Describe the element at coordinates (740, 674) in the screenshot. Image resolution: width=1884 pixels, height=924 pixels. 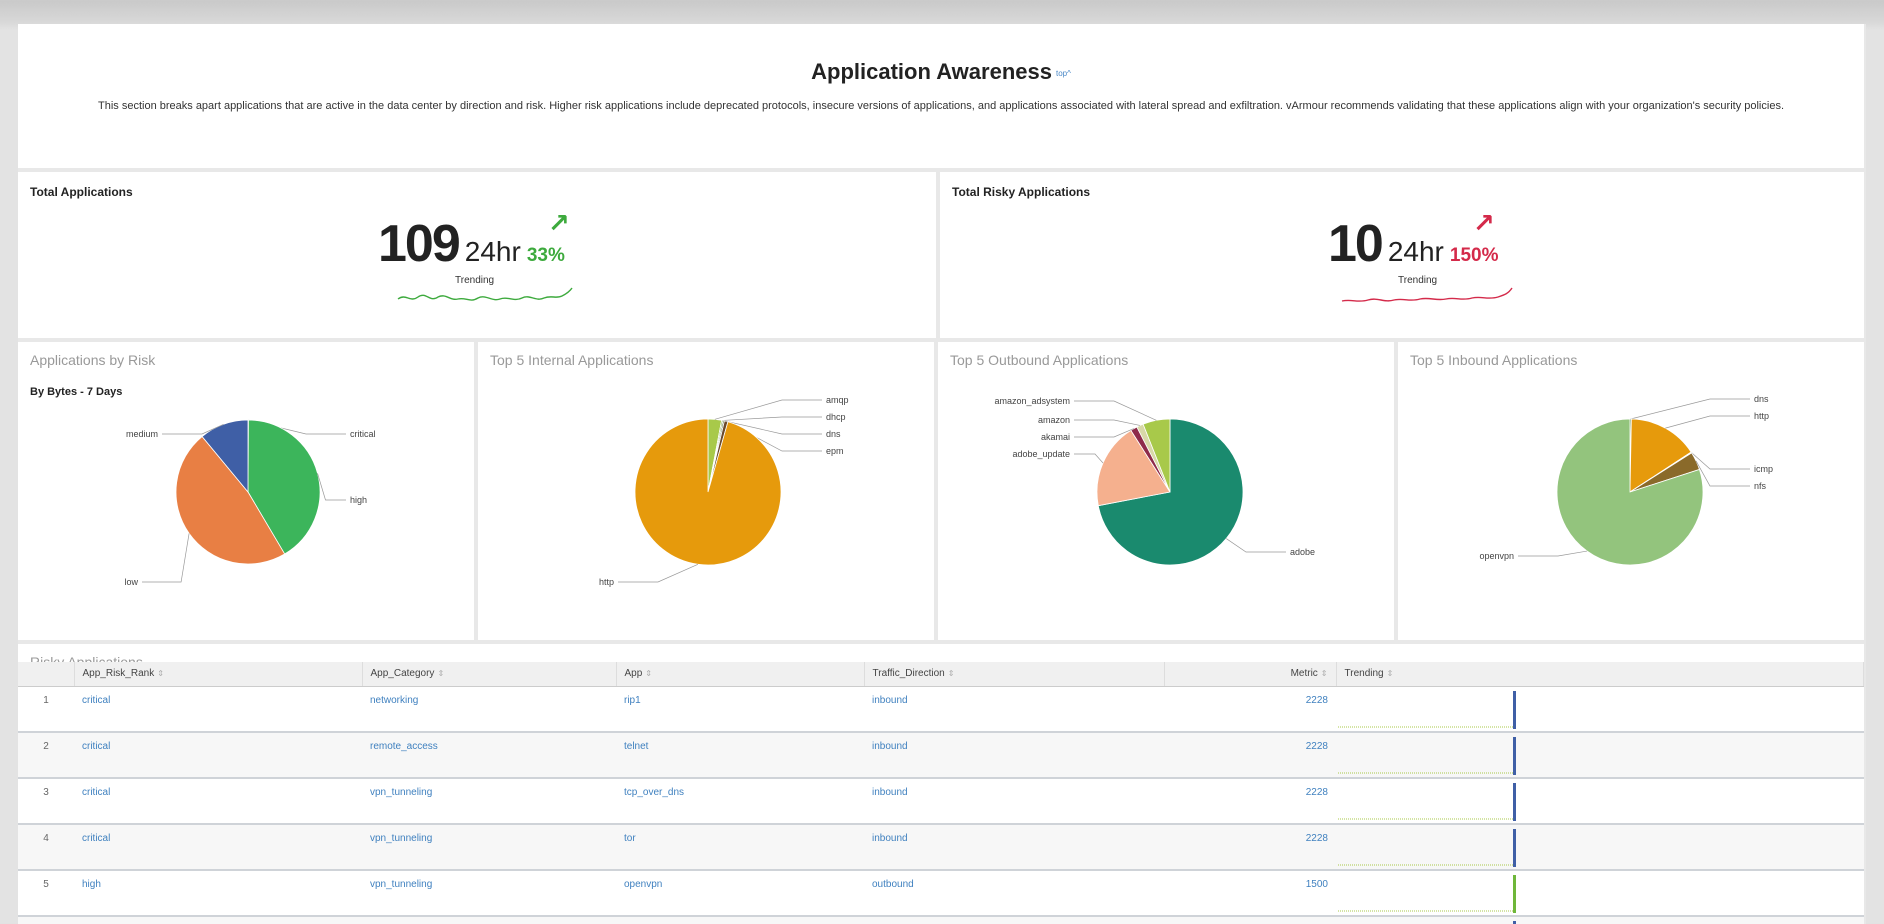
I see `column-header-app: App ⇕` at that location.